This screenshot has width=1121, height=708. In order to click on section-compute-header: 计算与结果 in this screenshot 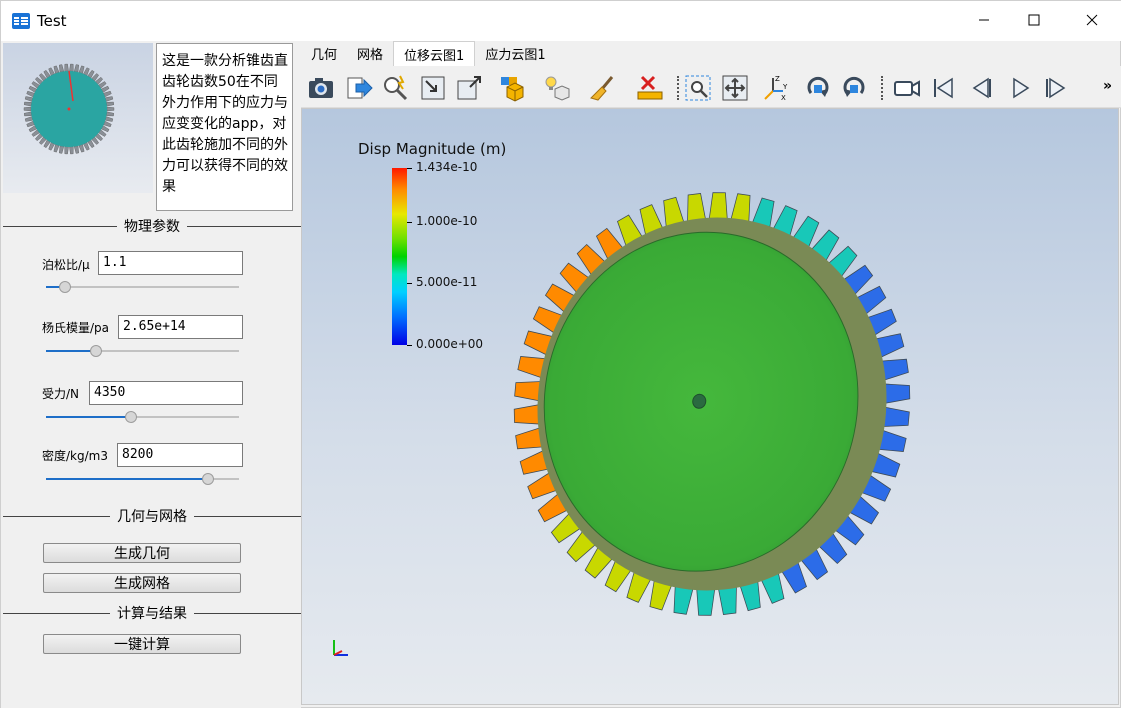, I will do `click(152, 613)`.